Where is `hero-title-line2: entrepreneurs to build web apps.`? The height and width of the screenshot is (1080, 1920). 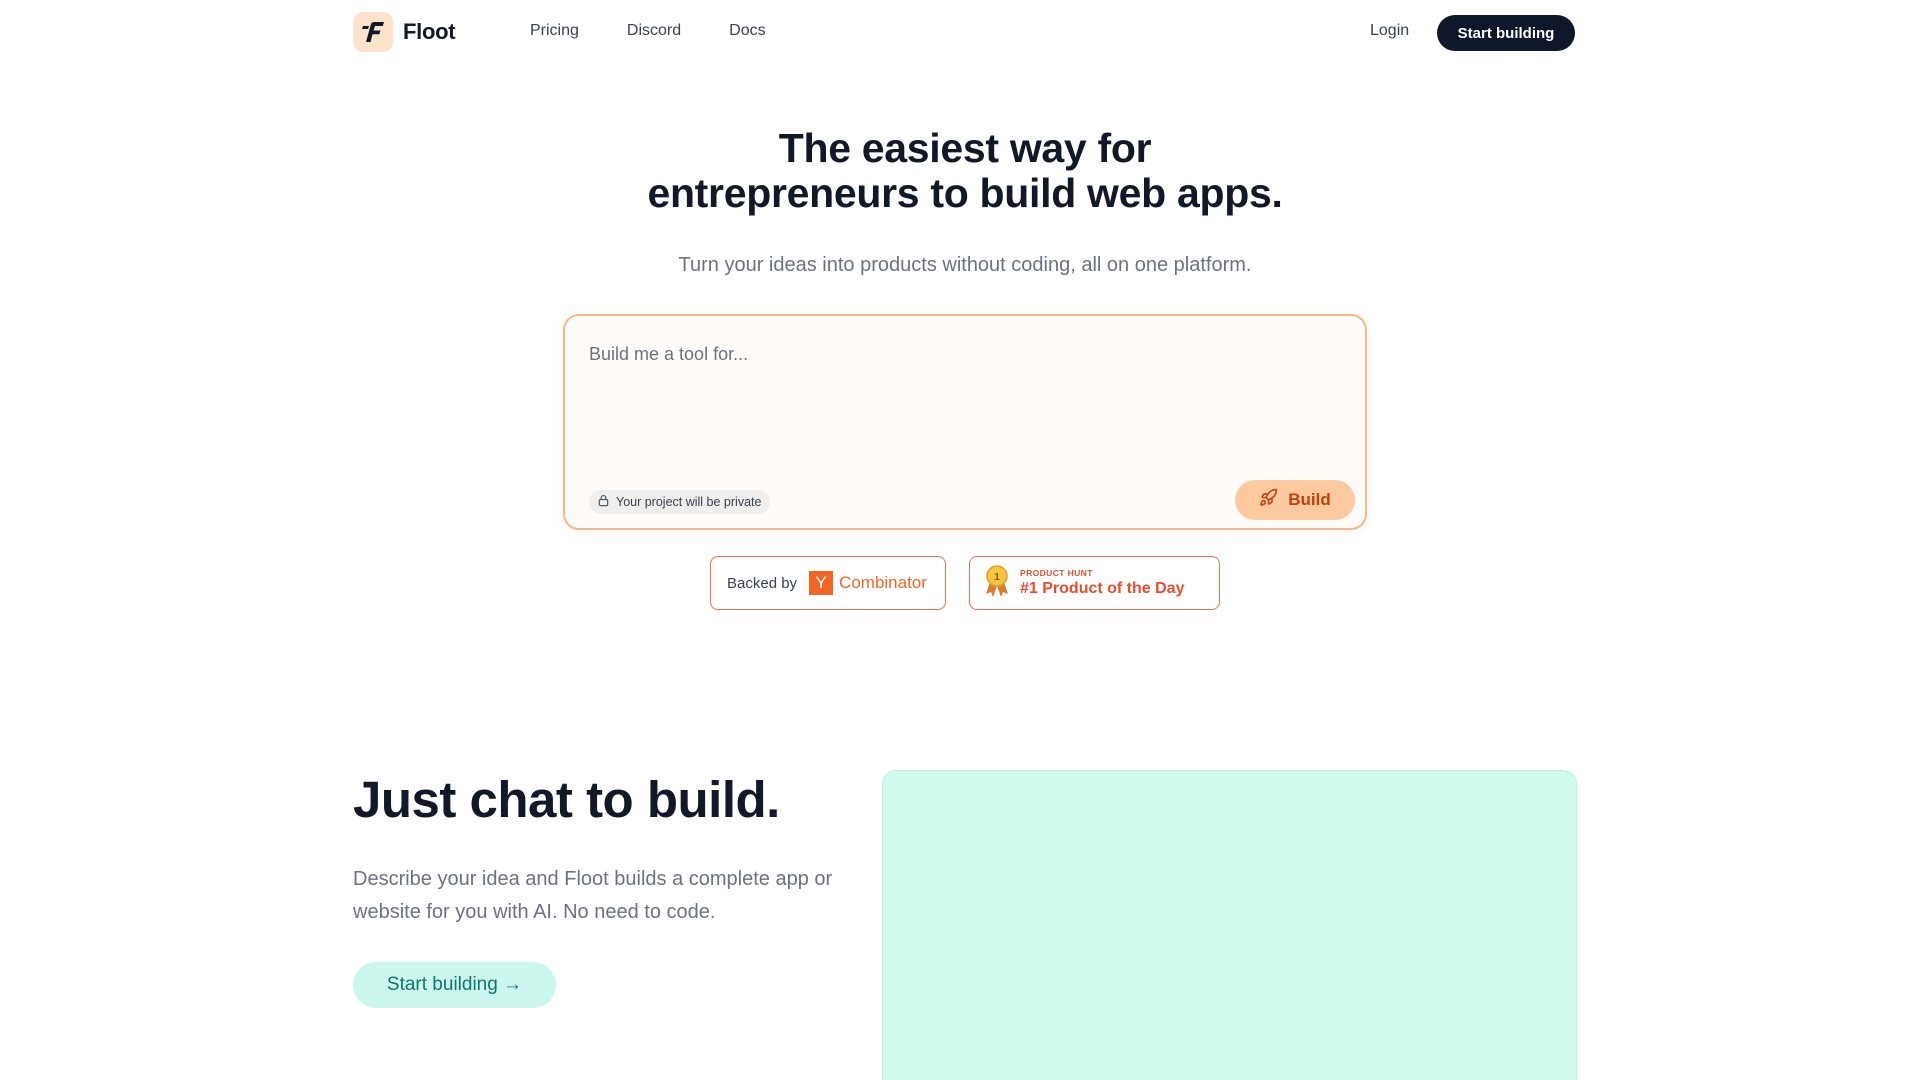
hero-title-line2: entrepreneurs to build web apps. is located at coordinates (965, 193).